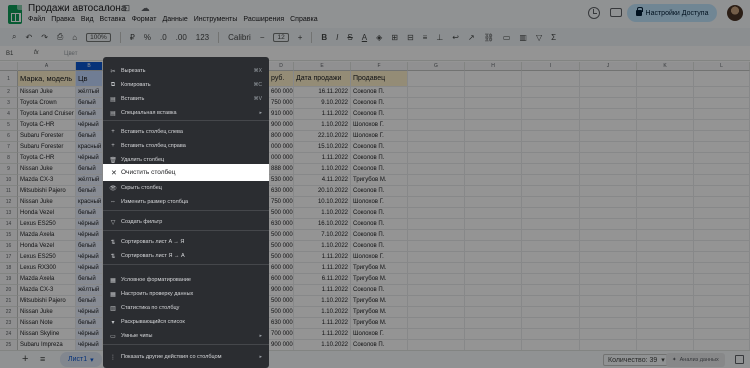 This screenshot has width=750, height=368. I want to click on strikethrough-icon: S, so click(349, 37).